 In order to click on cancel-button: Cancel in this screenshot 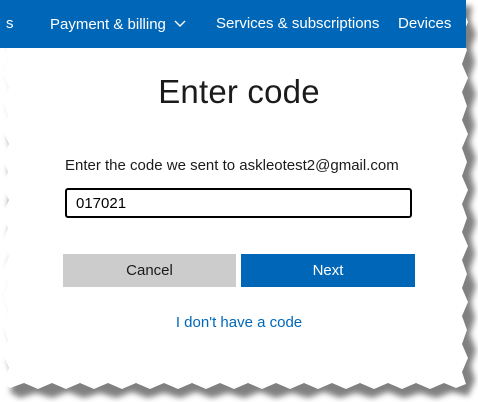, I will do `click(149, 270)`.